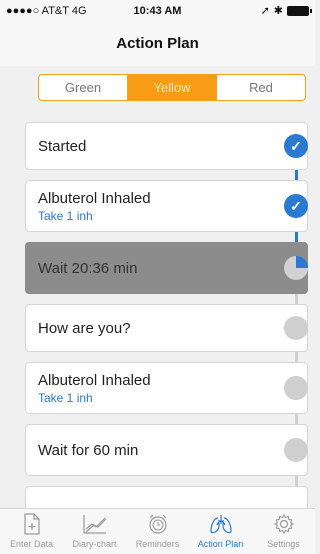 Image resolution: width=320 pixels, height=554 pixels. I want to click on lungs-icon, so click(220, 524).